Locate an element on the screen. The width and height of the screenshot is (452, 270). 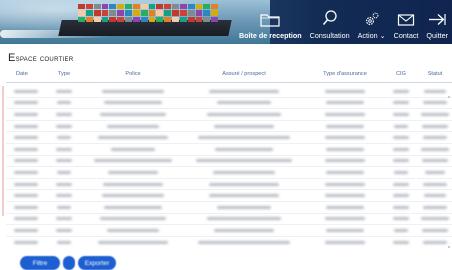
nav-contact-label: Contact is located at coordinates (406, 35).